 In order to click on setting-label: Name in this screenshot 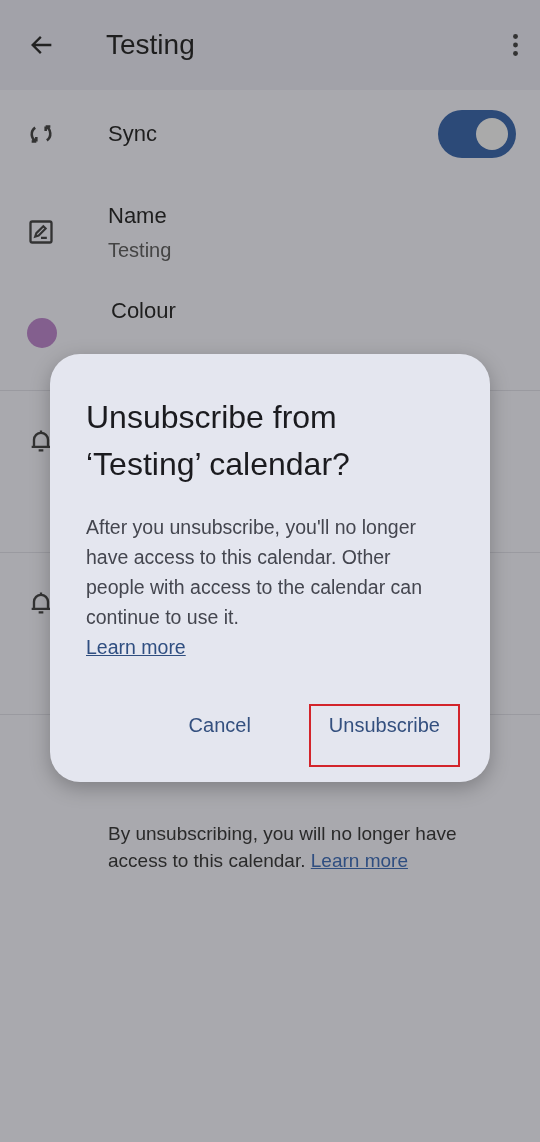, I will do `click(138, 215)`.